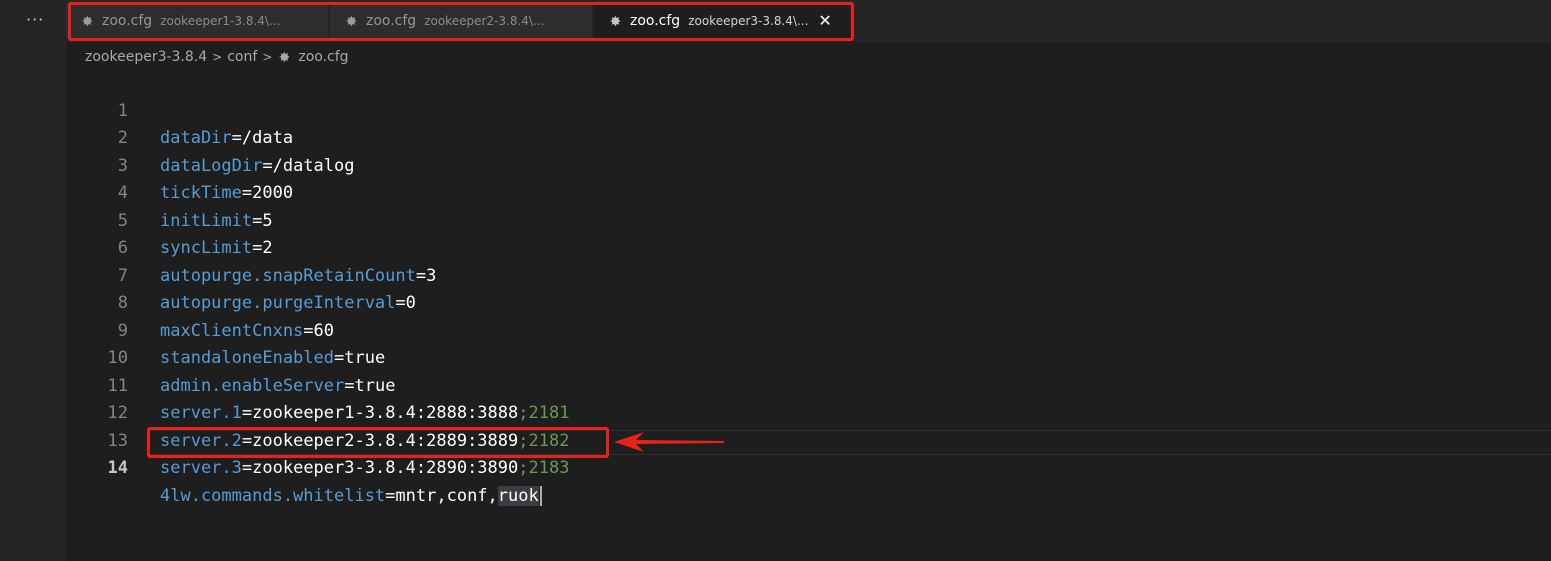 This screenshot has height=561, width=1551. What do you see at coordinates (117, 468) in the screenshot?
I see `line-number: 14` at bounding box center [117, 468].